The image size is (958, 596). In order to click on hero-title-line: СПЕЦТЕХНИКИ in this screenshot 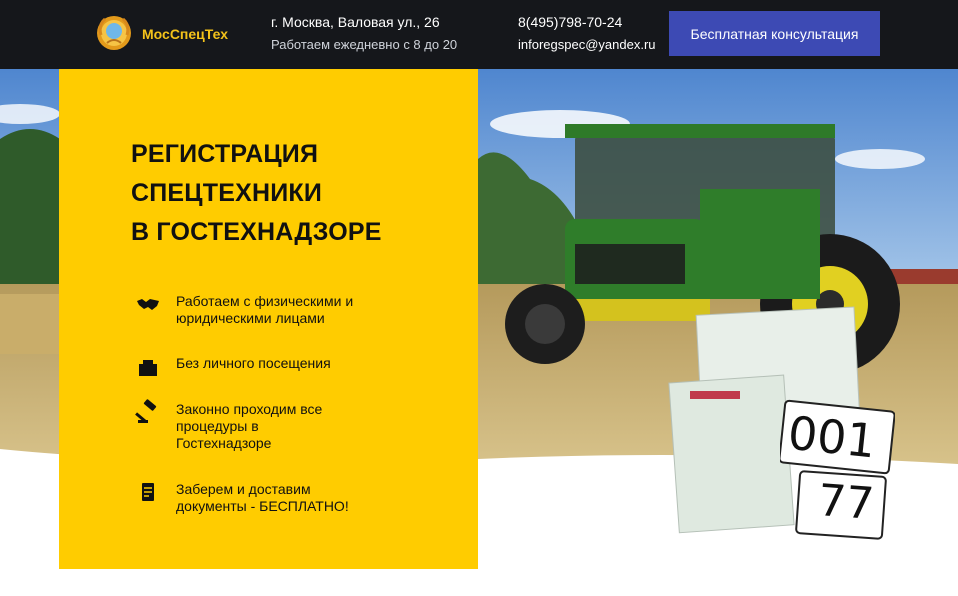, I will do `click(227, 193)`.